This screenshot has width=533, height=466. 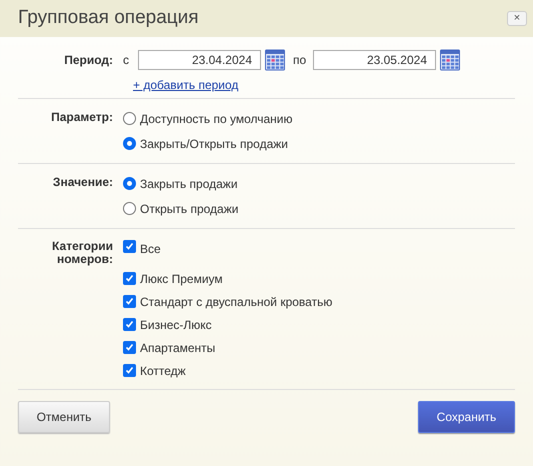 I want to click on option-label: Все, so click(x=150, y=249).